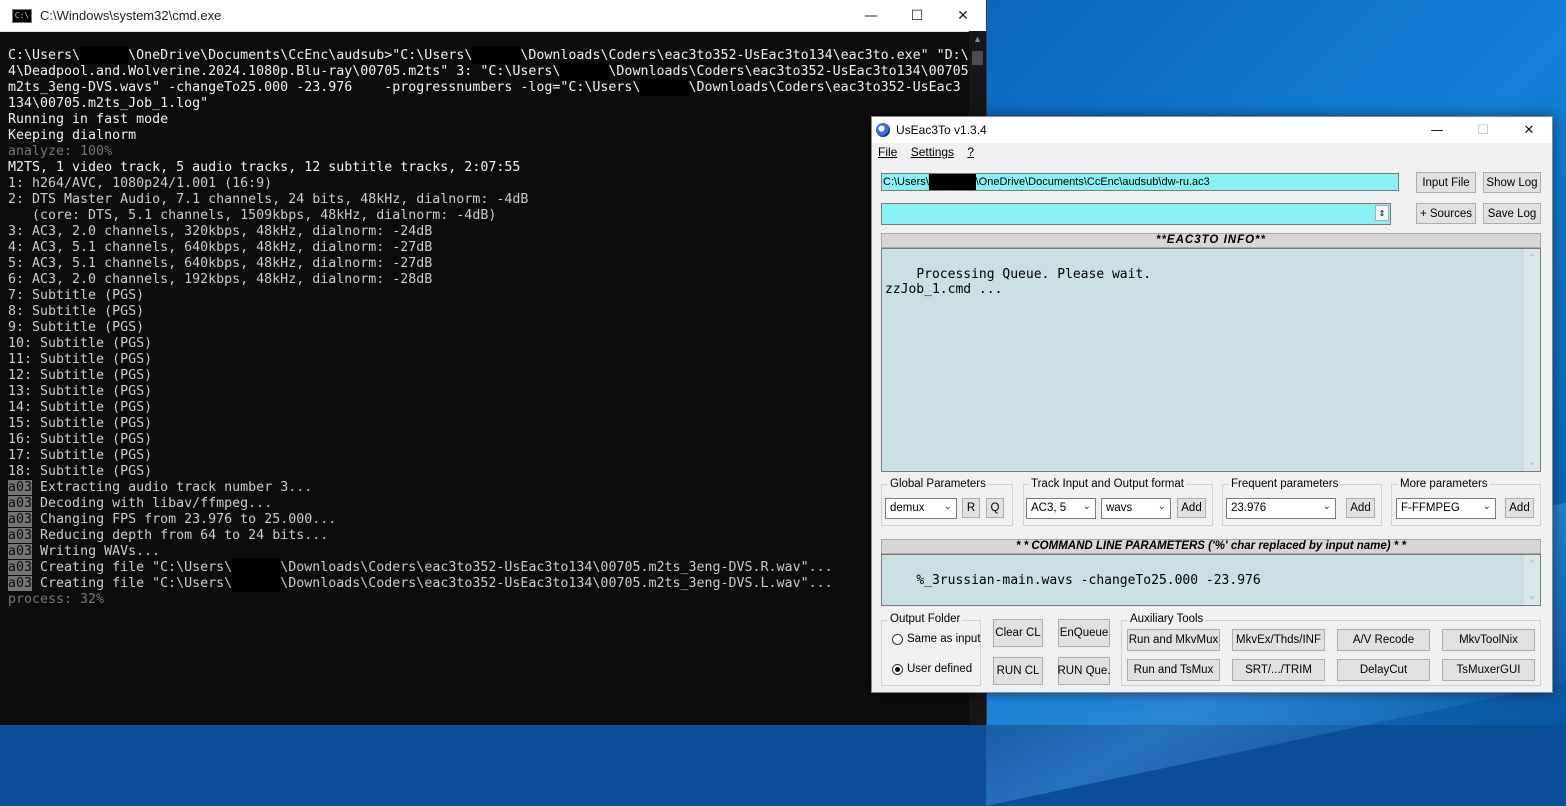 This screenshot has height=806, width=1566. What do you see at coordinates (1136, 214) in the screenshot?
I see `sources-field` at bounding box center [1136, 214].